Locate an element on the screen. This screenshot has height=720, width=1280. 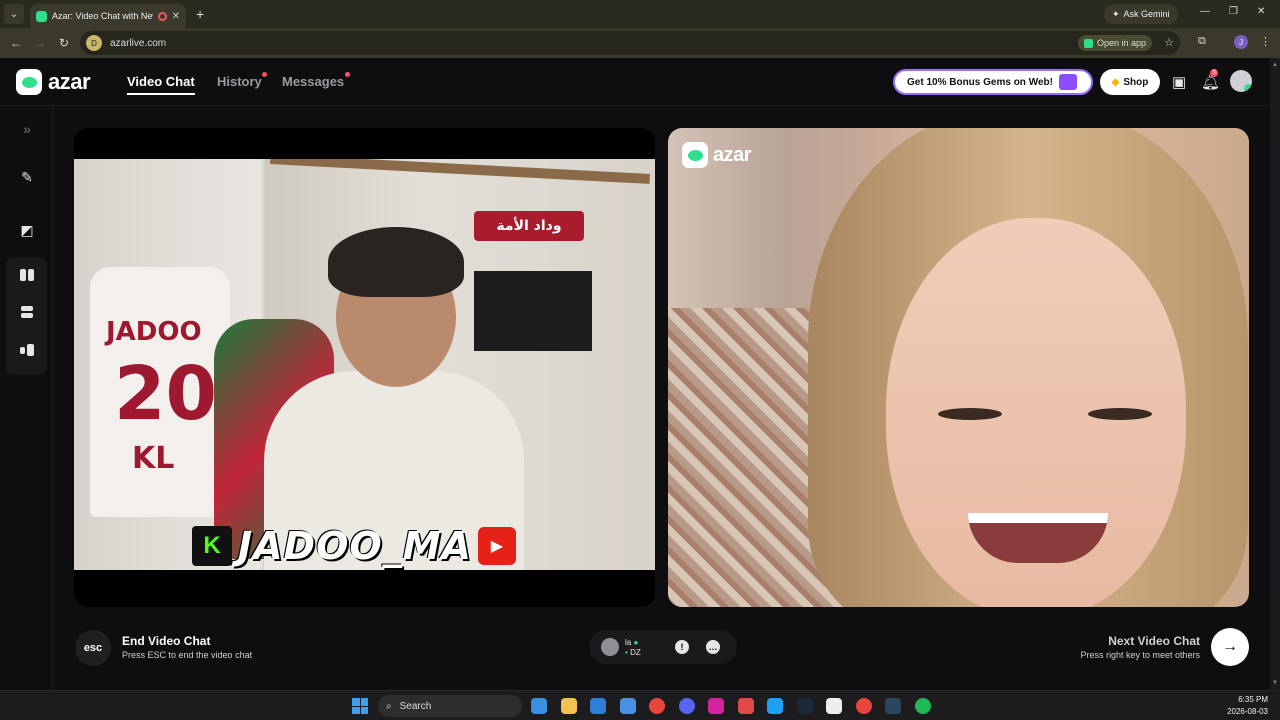
restore-icon: ❐ is located at coordinates (1233, 11).